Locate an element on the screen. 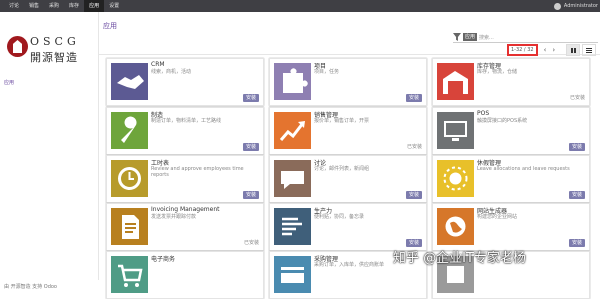  kanban-view-button is located at coordinates (573, 50).